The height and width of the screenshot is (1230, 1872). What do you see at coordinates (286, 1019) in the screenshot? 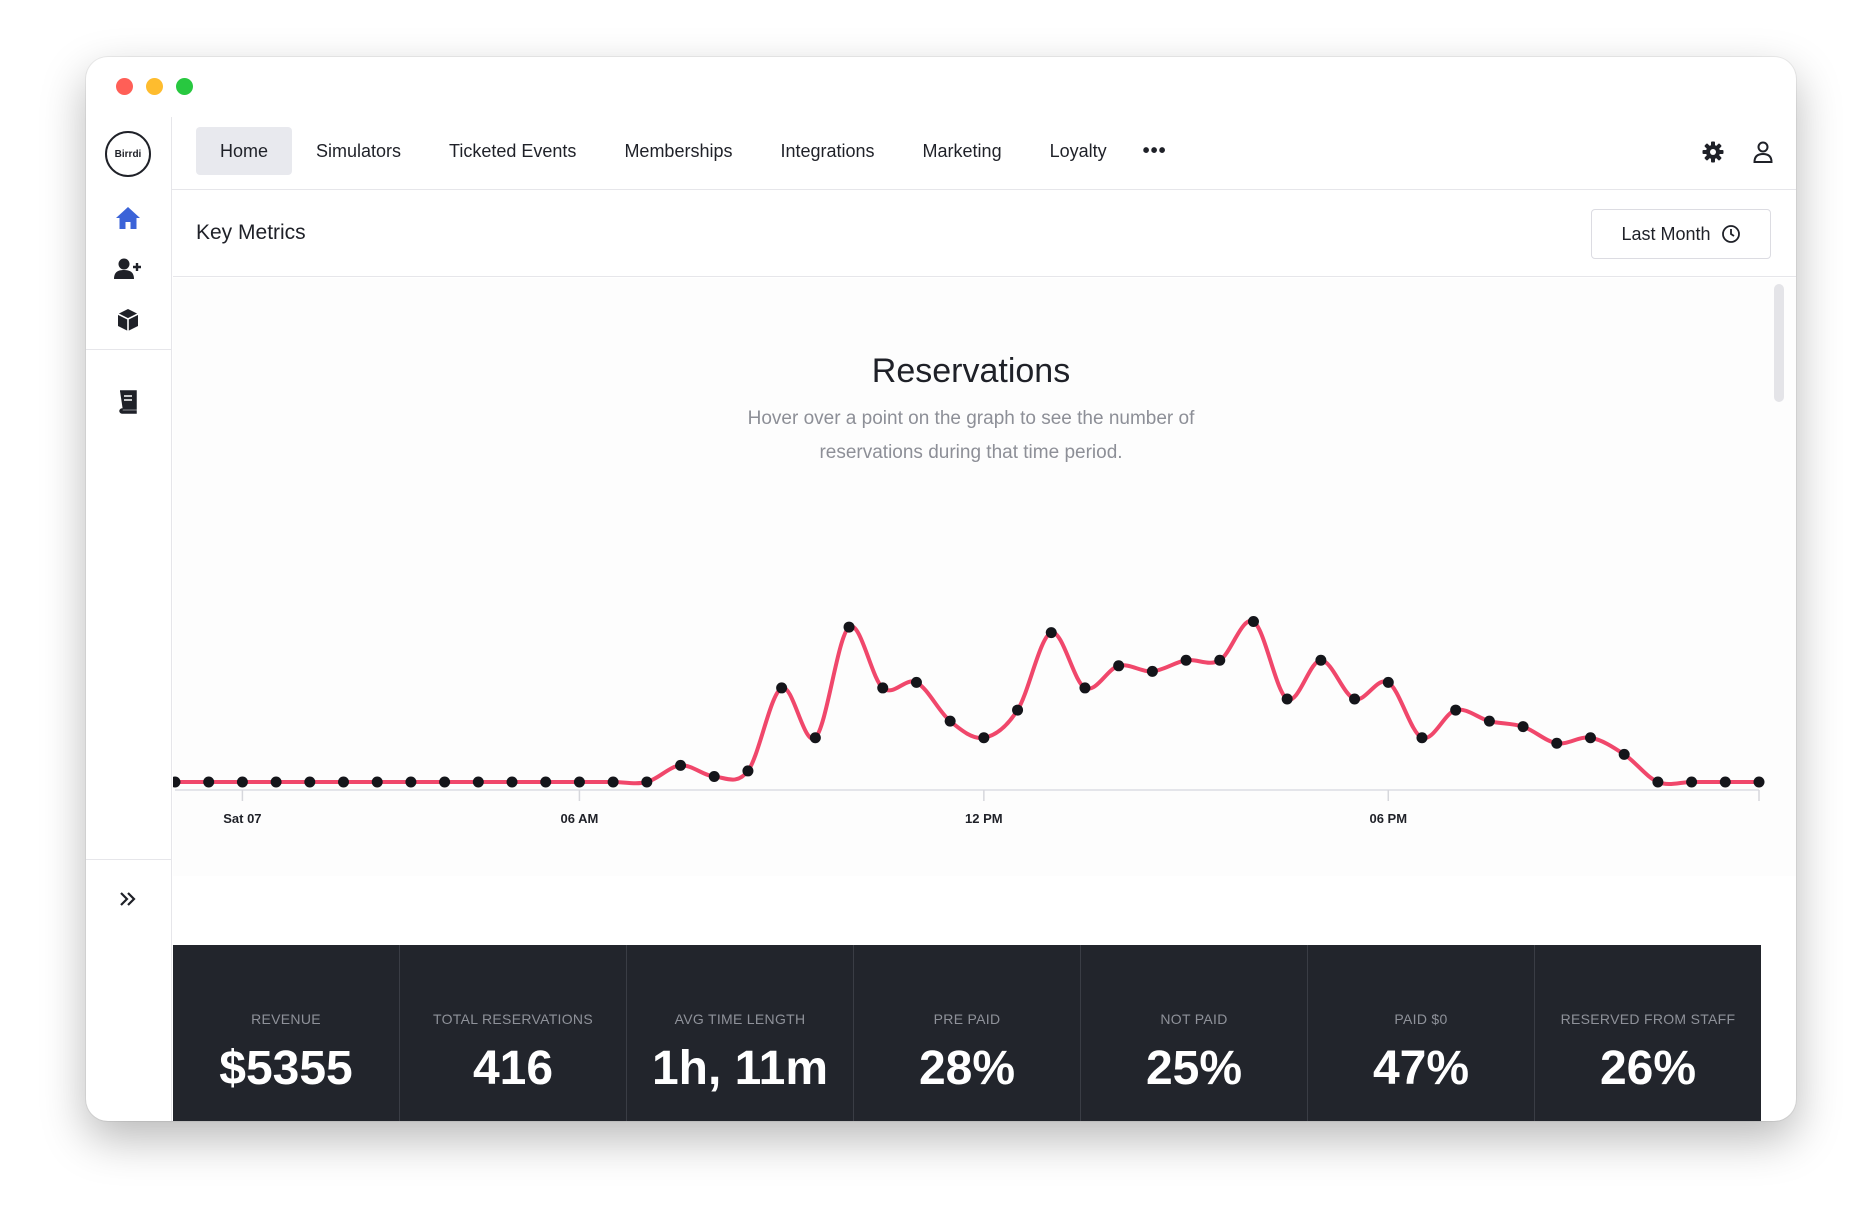
I see `stat-label: REVENUE` at bounding box center [286, 1019].